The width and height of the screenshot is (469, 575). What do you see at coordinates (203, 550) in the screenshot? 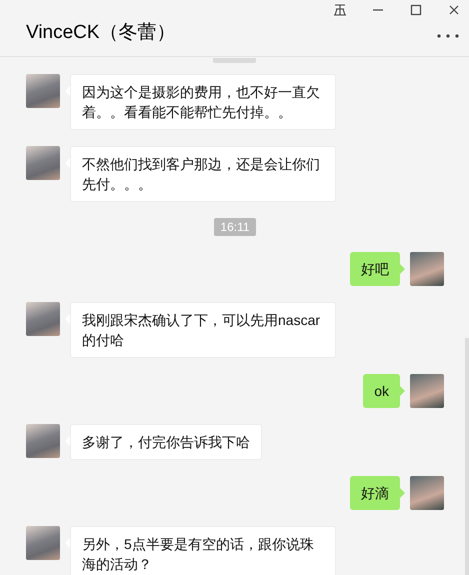
I see `message-bubble: 另外，5点半要是有空的话，跟你说珠海的活动？` at bounding box center [203, 550].